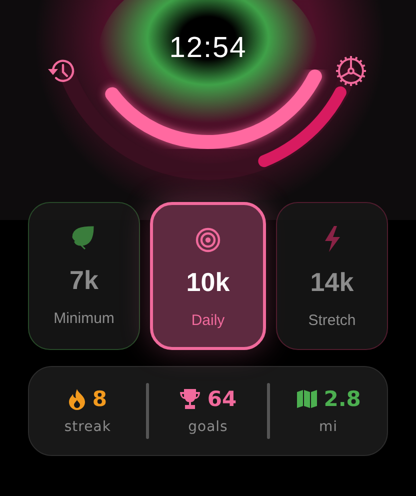 Image resolution: width=416 pixels, height=496 pixels. I want to click on goal-steps: 10k, so click(208, 282).